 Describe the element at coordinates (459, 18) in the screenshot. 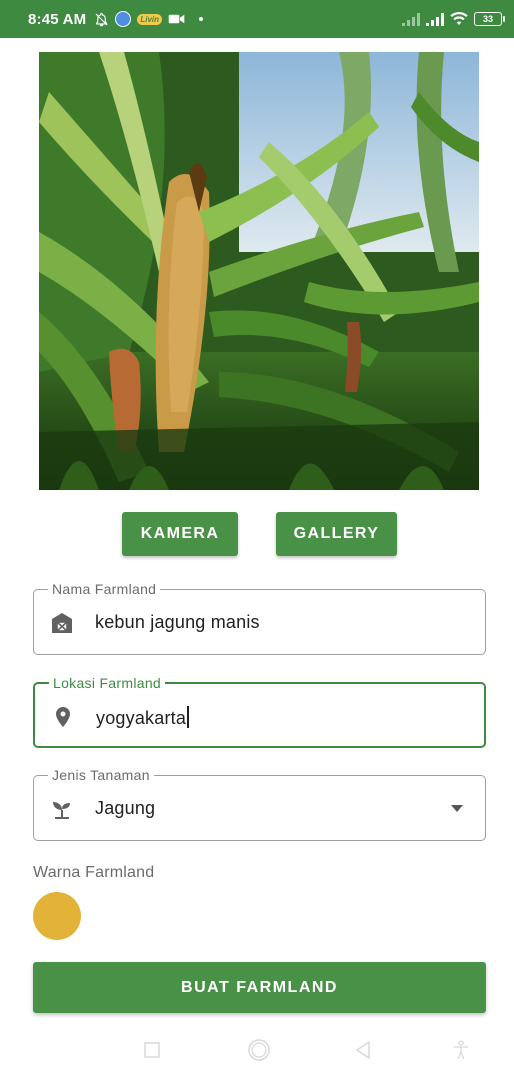

I see `wifi-icon` at that location.